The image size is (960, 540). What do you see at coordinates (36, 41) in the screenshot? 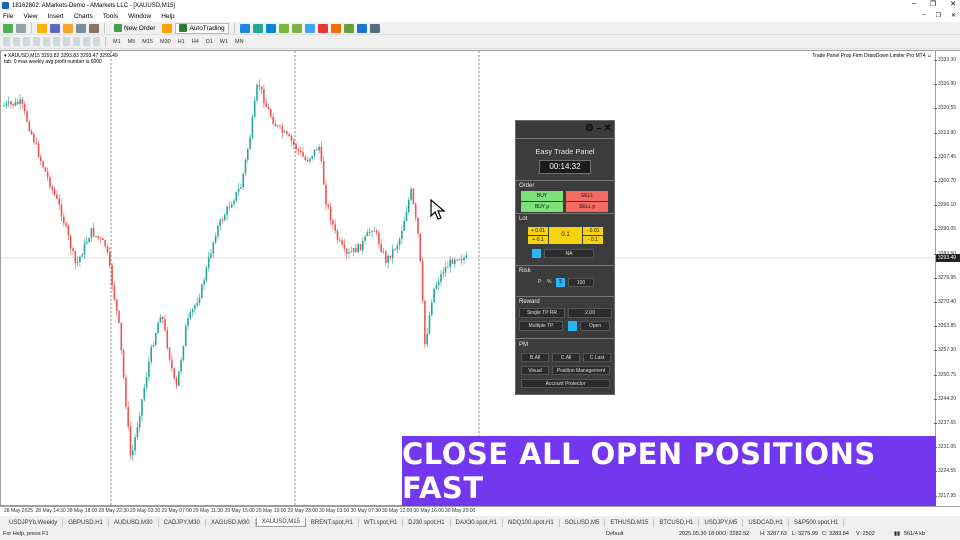
I see `horizontal-line-icon` at bounding box center [36, 41].